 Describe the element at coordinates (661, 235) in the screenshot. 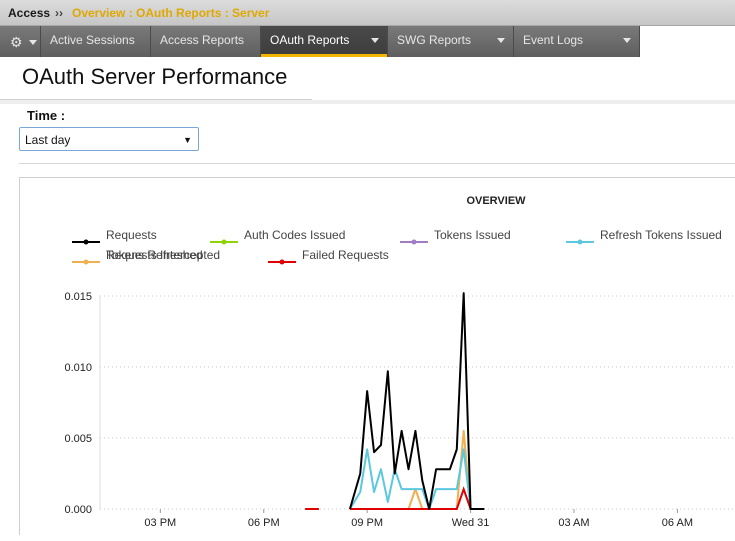

I see `legend-label: Refresh Tokens Issued` at that location.